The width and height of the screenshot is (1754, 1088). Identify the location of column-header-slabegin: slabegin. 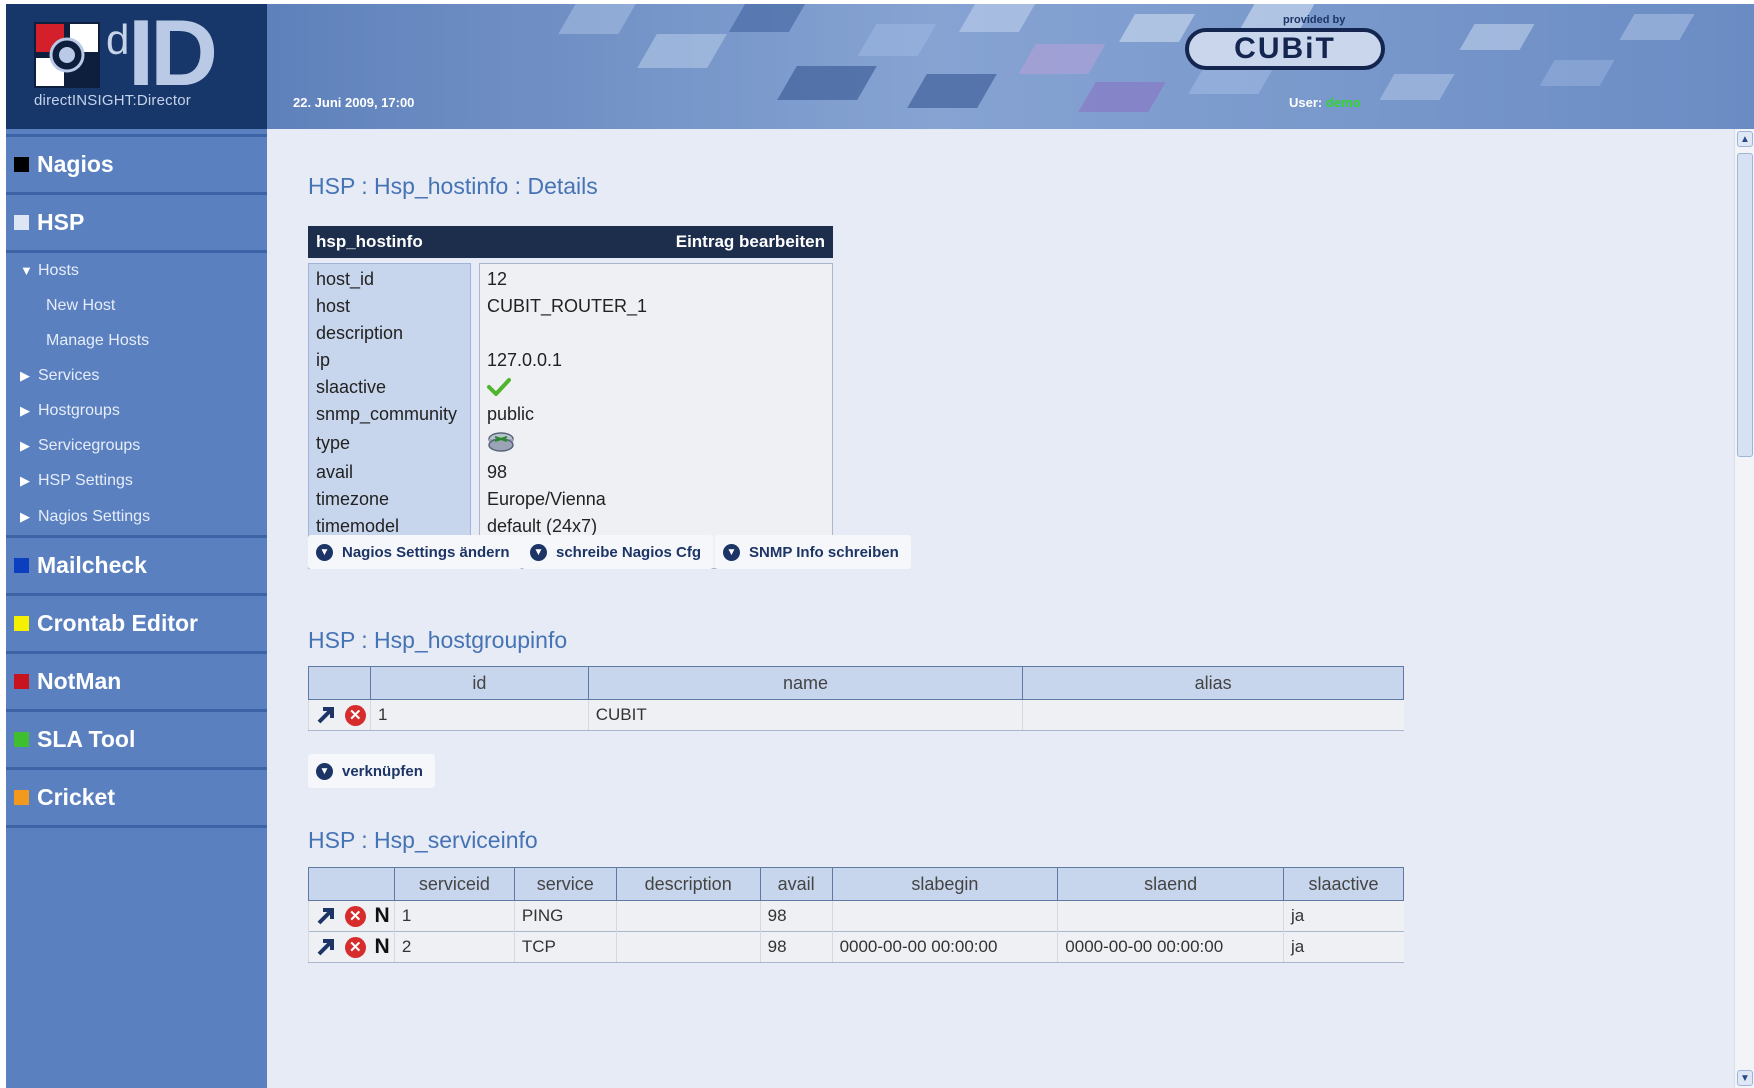
(945, 884).